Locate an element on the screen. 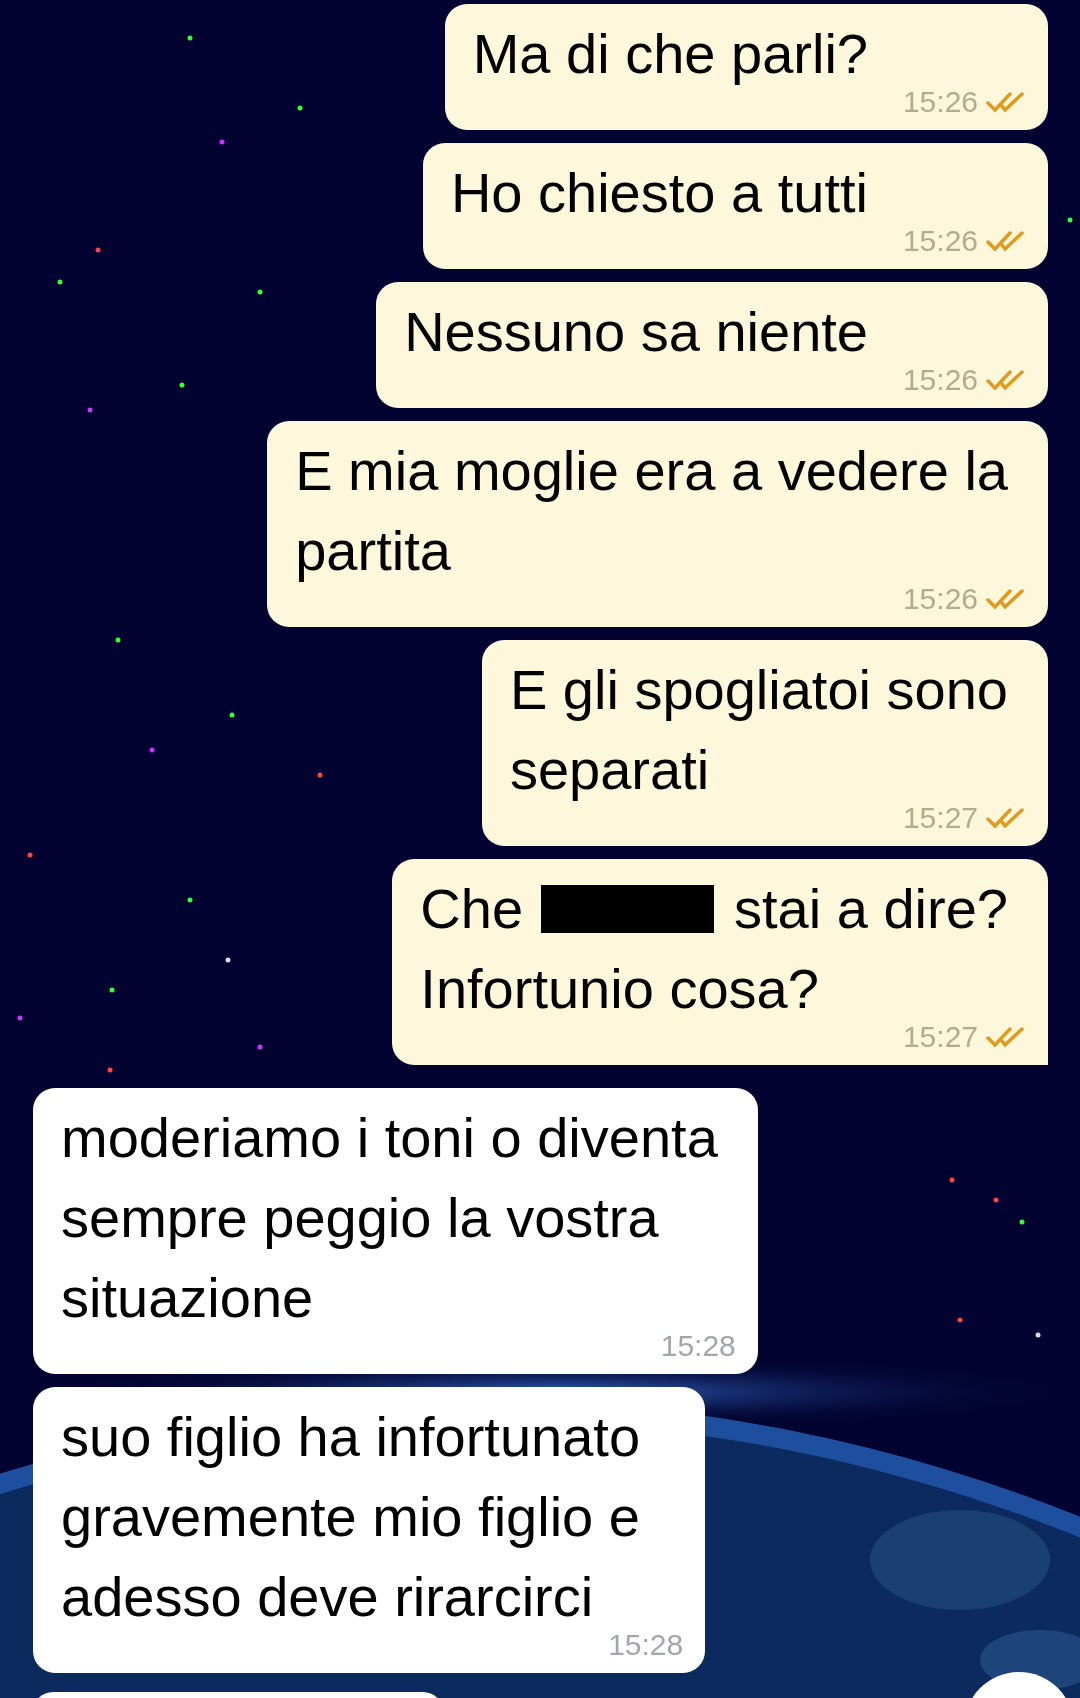 Image resolution: width=1080 pixels, height=1698 pixels. message-text: Ma di che parli? is located at coordinates (670, 54).